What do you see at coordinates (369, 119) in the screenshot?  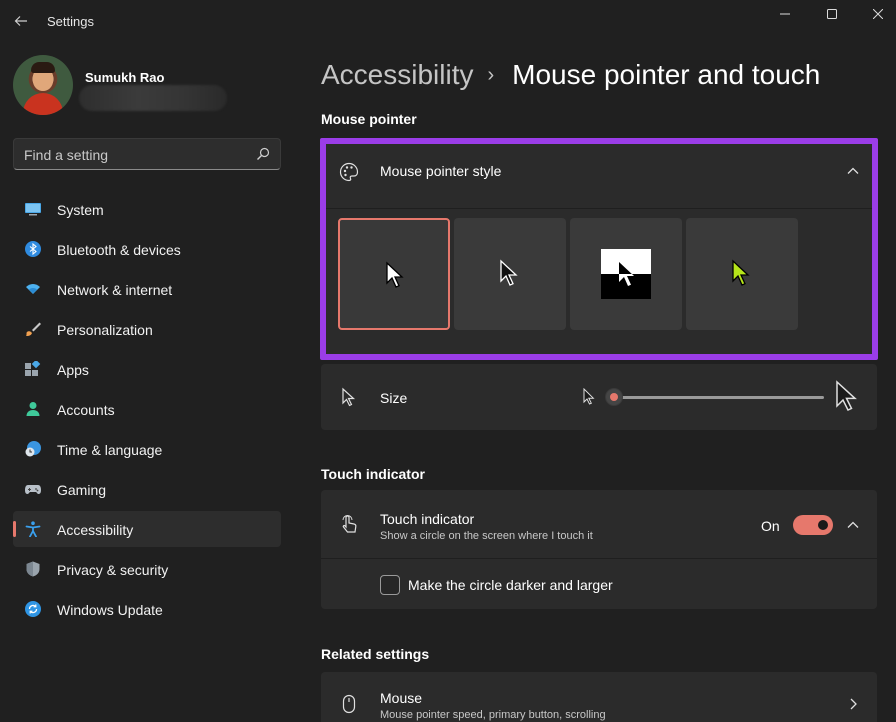 I see `section-title-mouse-pointer: Mouse pointer` at bounding box center [369, 119].